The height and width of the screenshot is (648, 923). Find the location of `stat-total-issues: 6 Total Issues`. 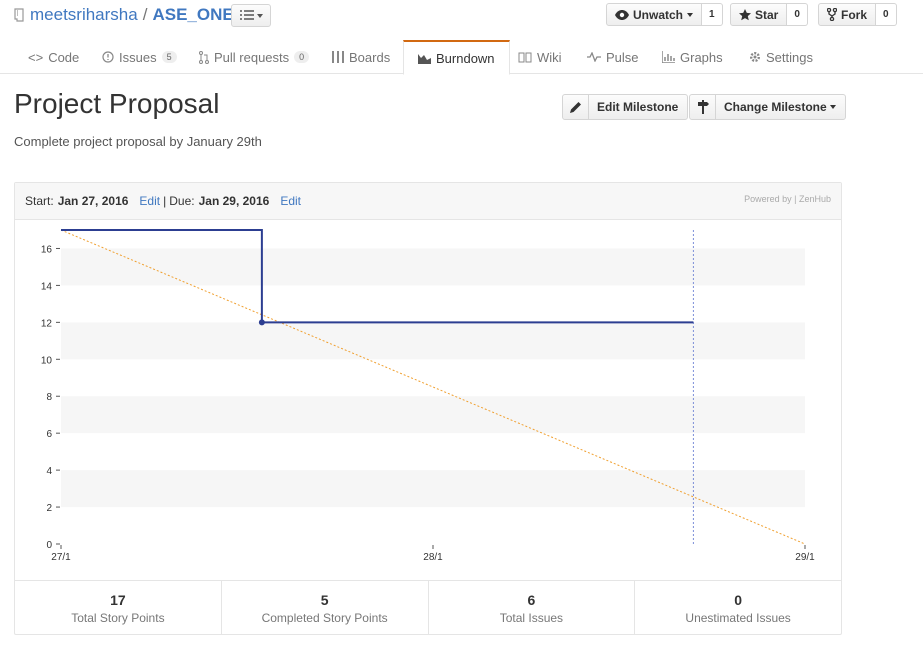

stat-total-issues: 6 Total Issues is located at coordinates (532, 608).